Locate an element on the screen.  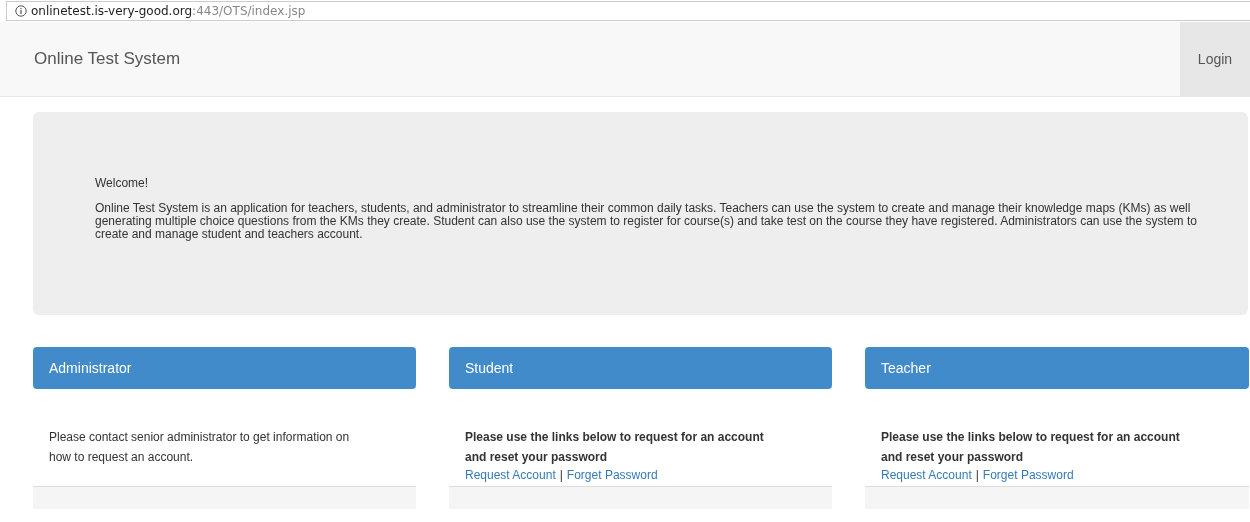
panel-header: Teacher is located at coordinates (1057, 368).